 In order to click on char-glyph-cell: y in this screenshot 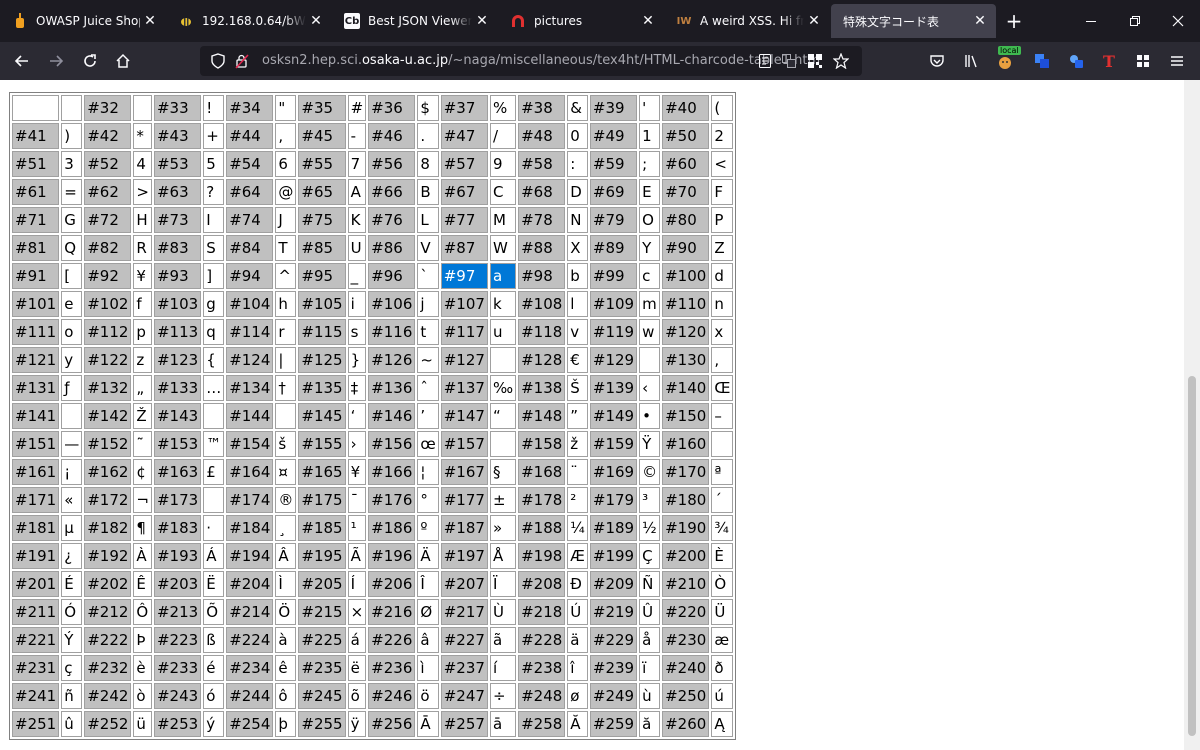, I will do `click(72, 360)`.